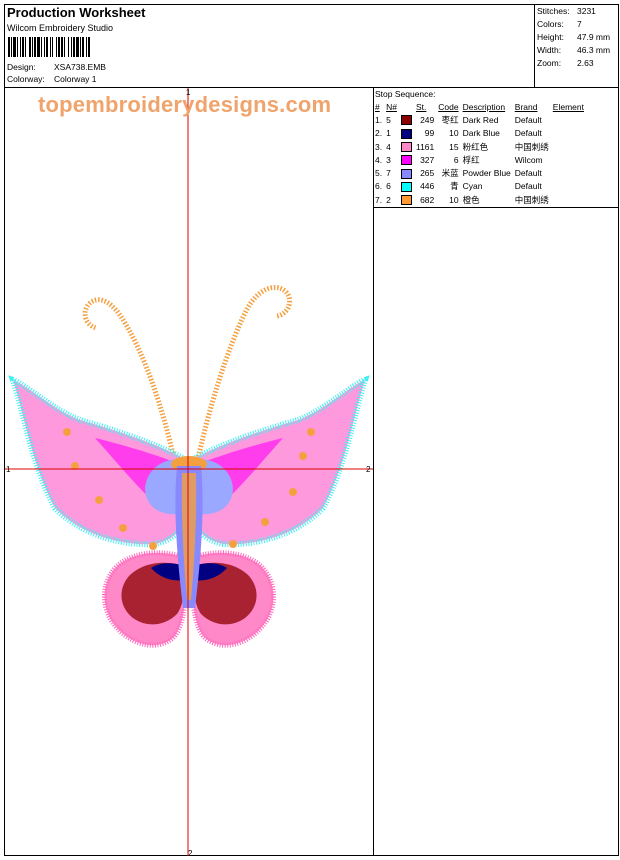  I want to click on stat-value: 7, so click(579, 24).